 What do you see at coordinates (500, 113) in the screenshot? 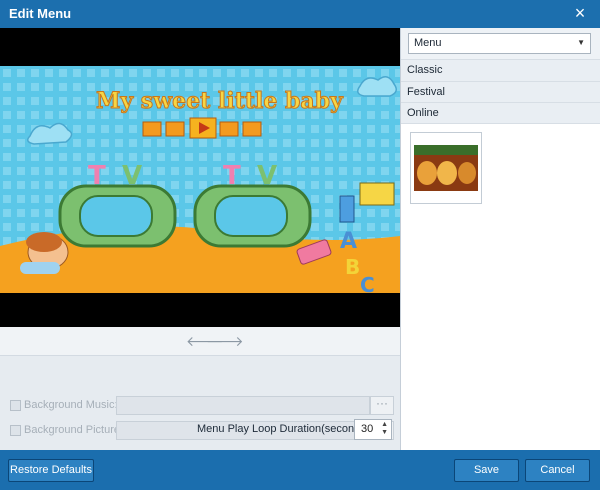
I see `category-online: Online` at bounding box center [500, 113].